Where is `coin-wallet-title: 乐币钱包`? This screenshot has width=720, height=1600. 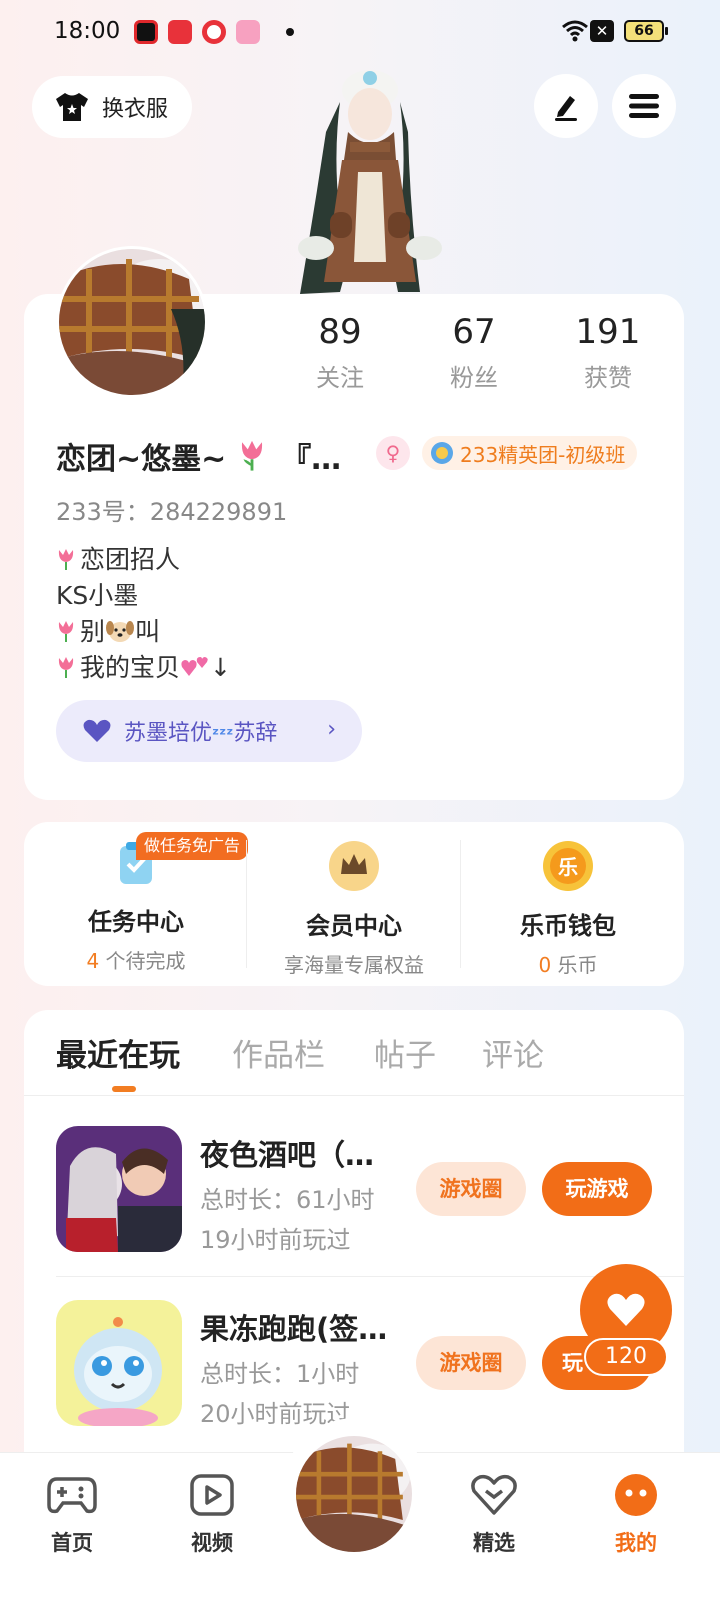 coin-wallet-title: 乐币钱包 is located at coordinates (568, 926).